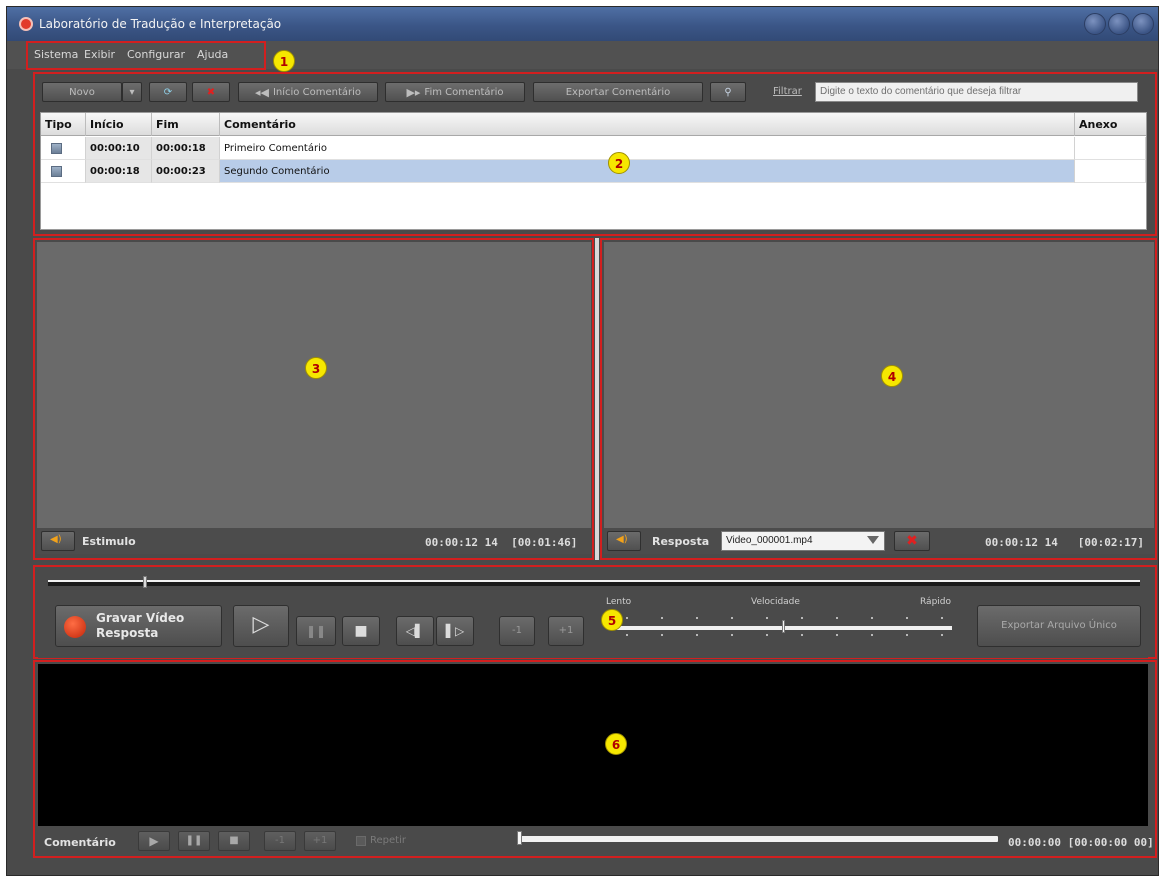 The image size is (1161, 879). What do you see at coordinates (316, 92) in the screenshot?
I see `inicio-comentario-label: Início Comentário` at bounding box center [316, 92].